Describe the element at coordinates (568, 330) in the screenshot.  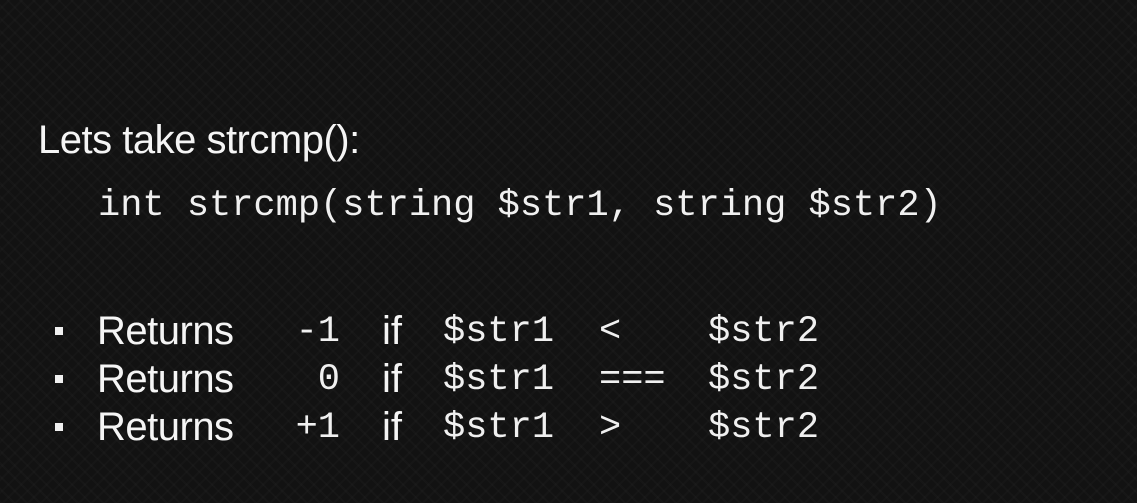
I see `list-item: Returns -1 if $str1 < $str2` at that location.